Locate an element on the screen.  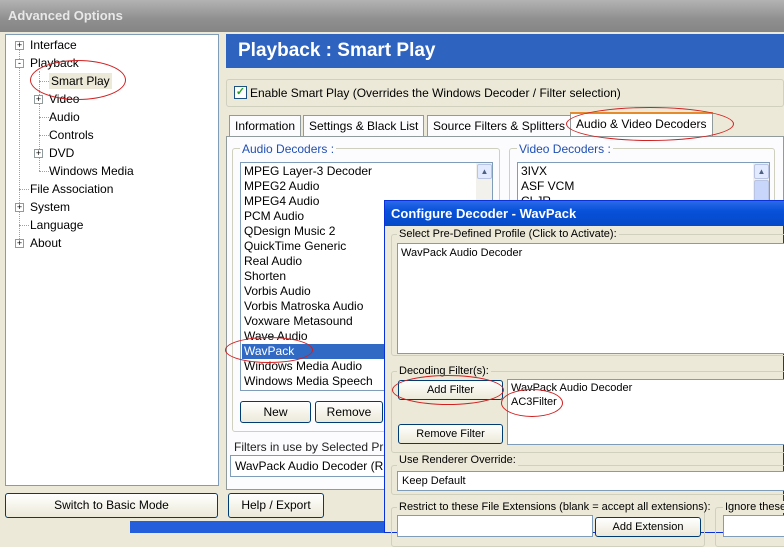
audio-decoders-label: Audio Decoders : is located at coordinates (288, 149).